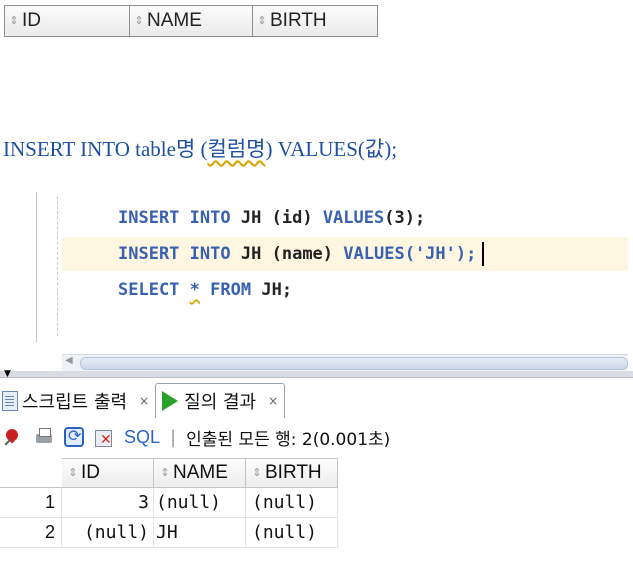  I want to click on code-line: SELECT * FROM JH;, so click(345, 290).